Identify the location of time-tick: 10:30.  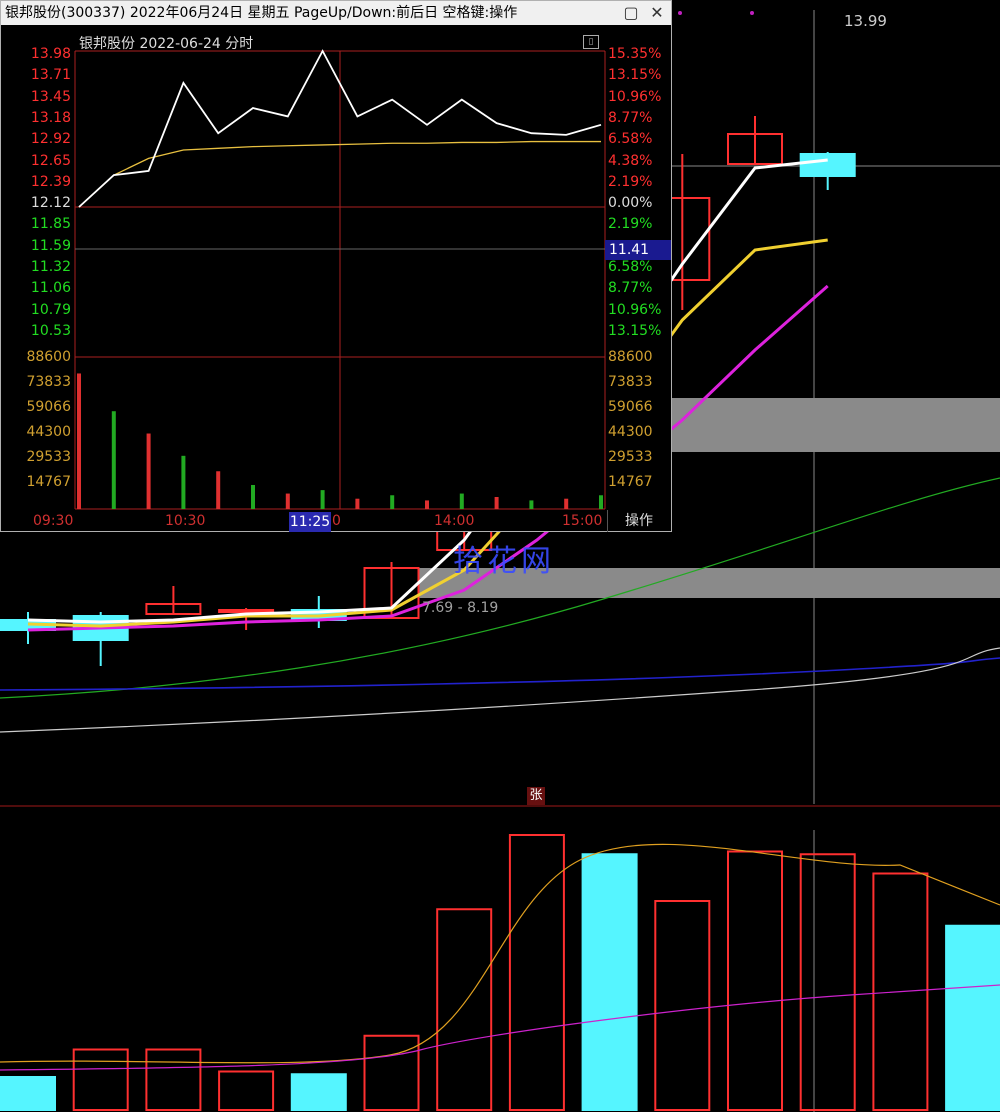
(185, 521).